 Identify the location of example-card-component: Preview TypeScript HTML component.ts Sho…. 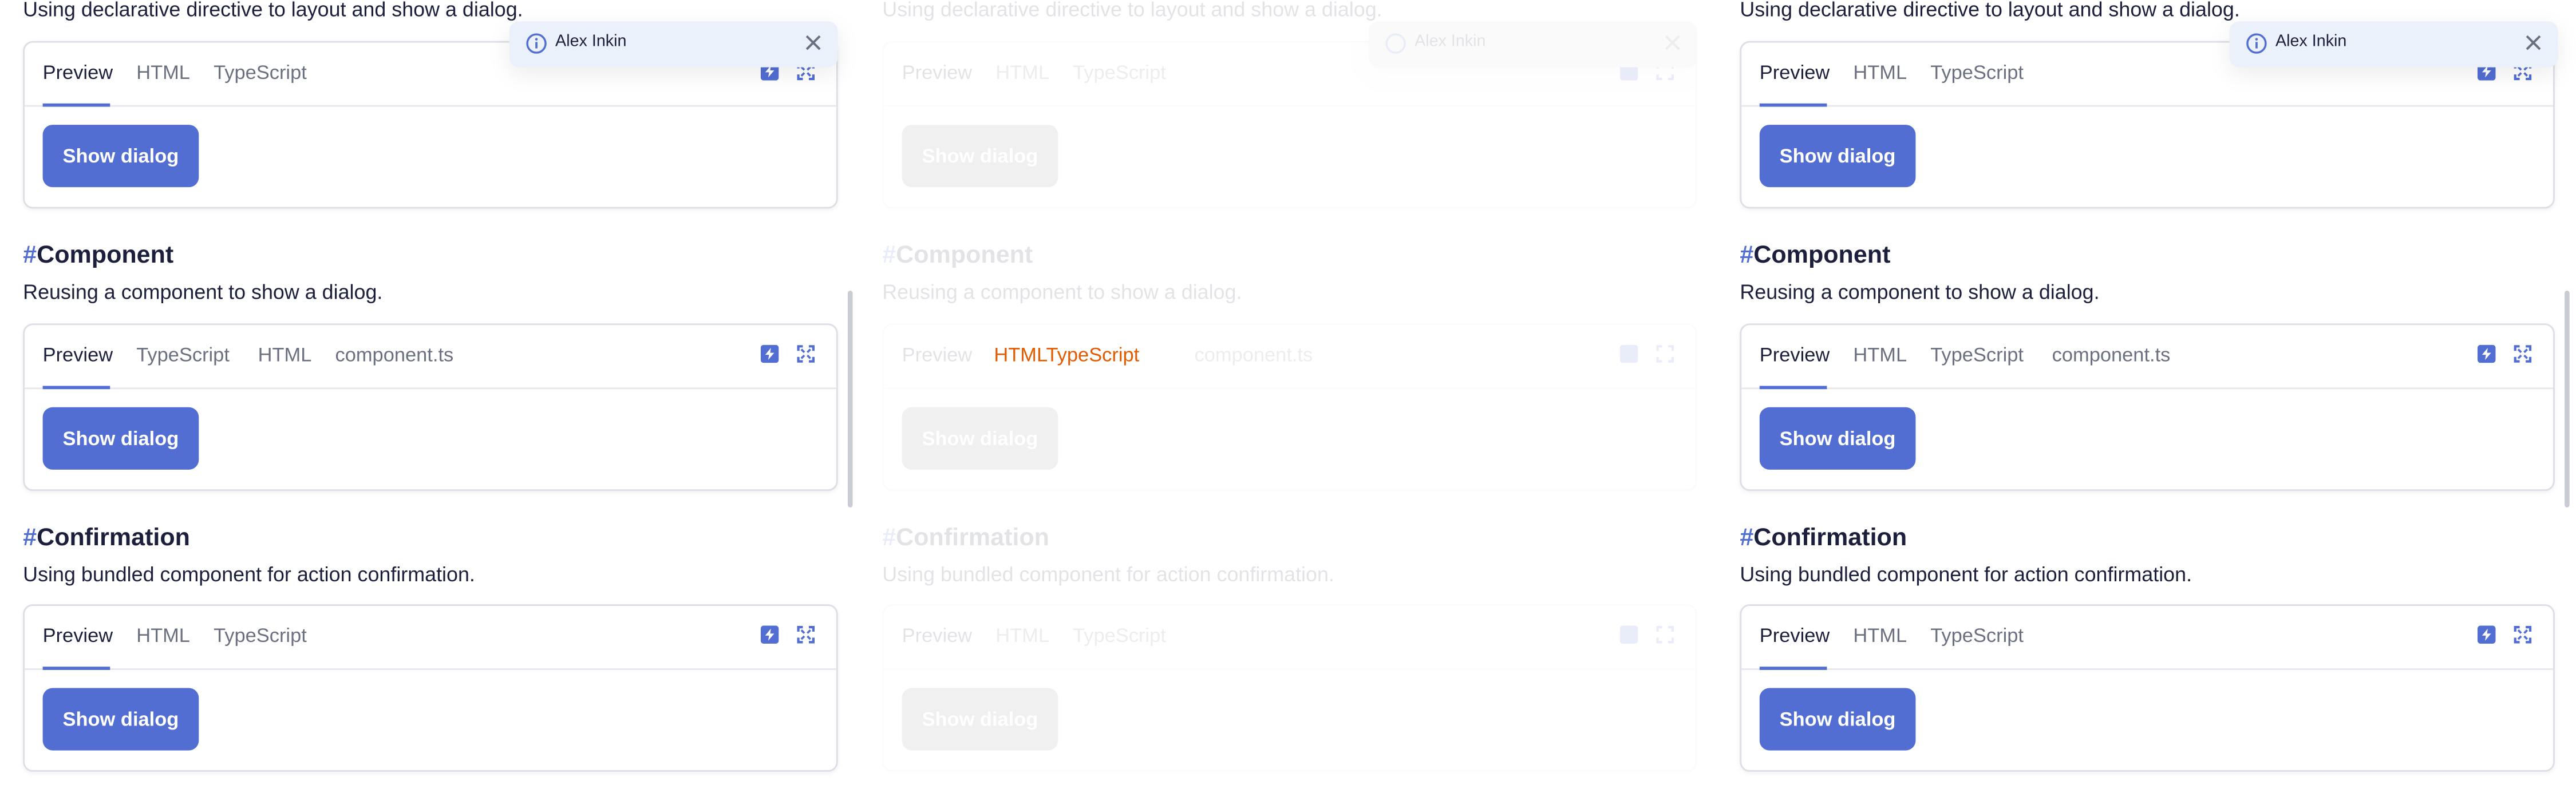
(430, 407).